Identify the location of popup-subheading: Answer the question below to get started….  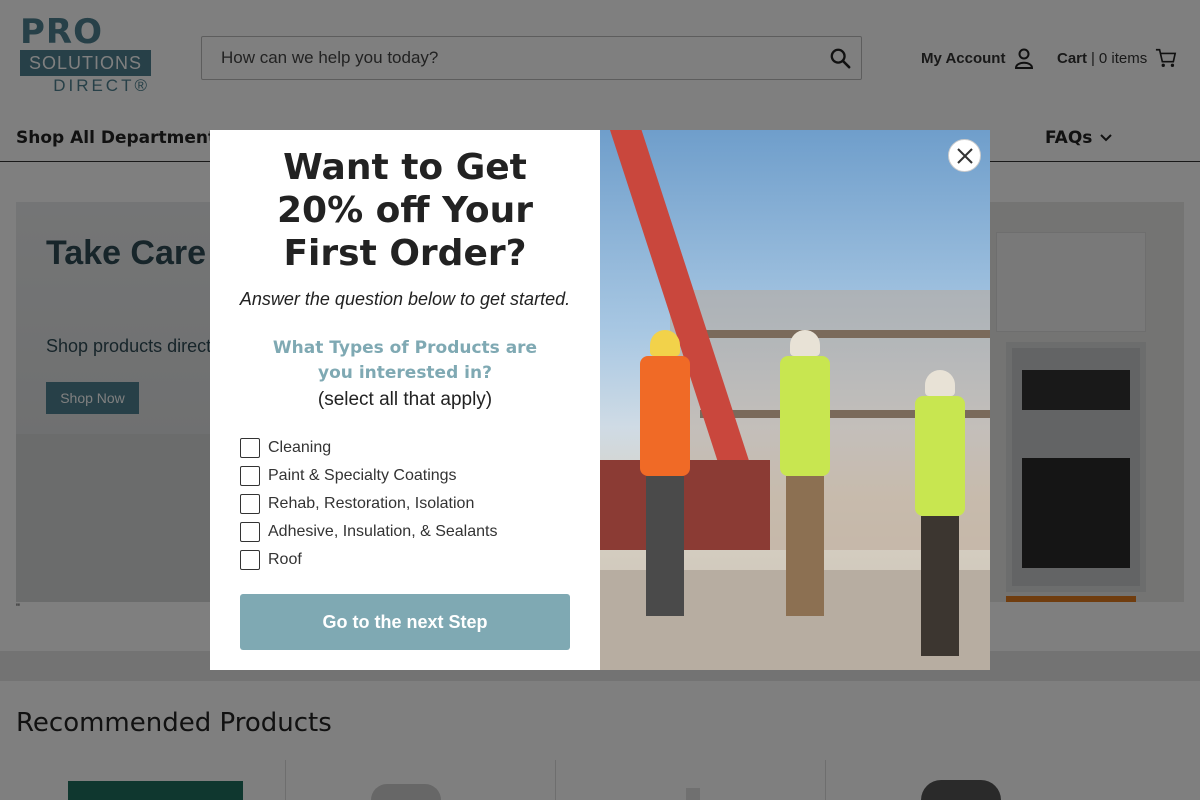
(405, 299).